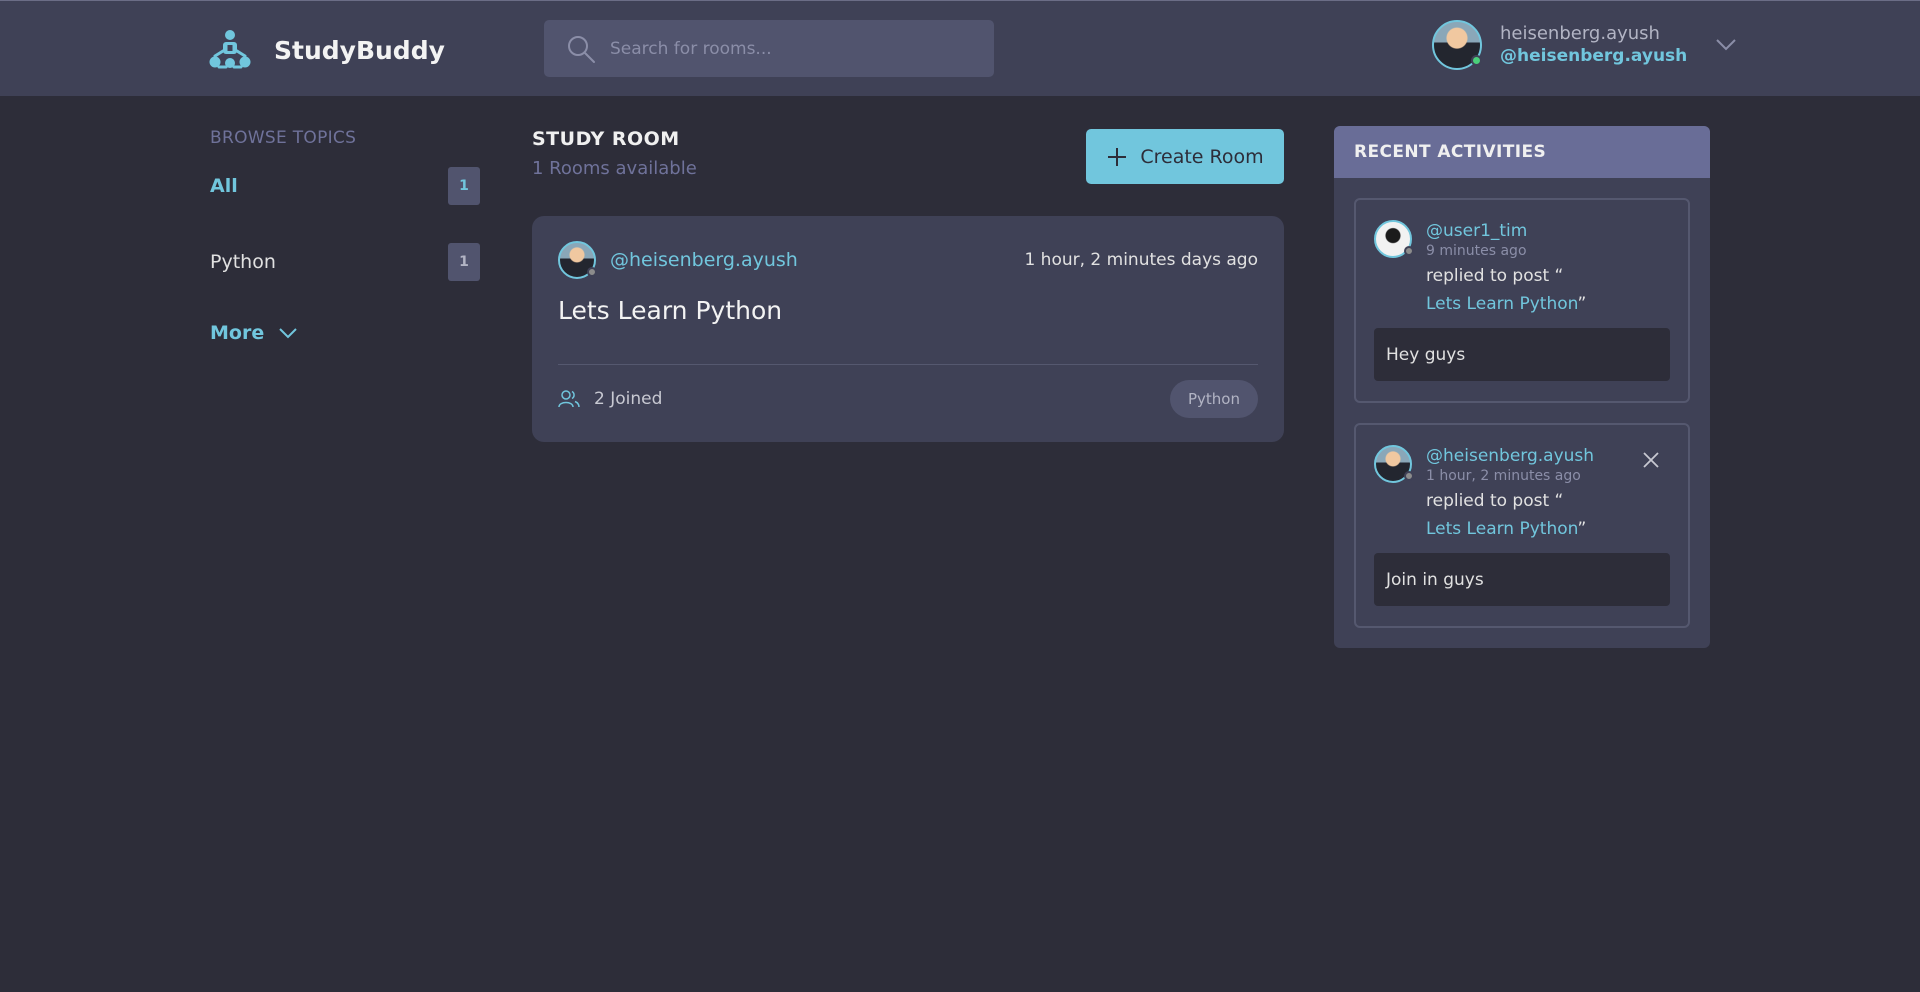  I want to click on divider, so click(908, 364).